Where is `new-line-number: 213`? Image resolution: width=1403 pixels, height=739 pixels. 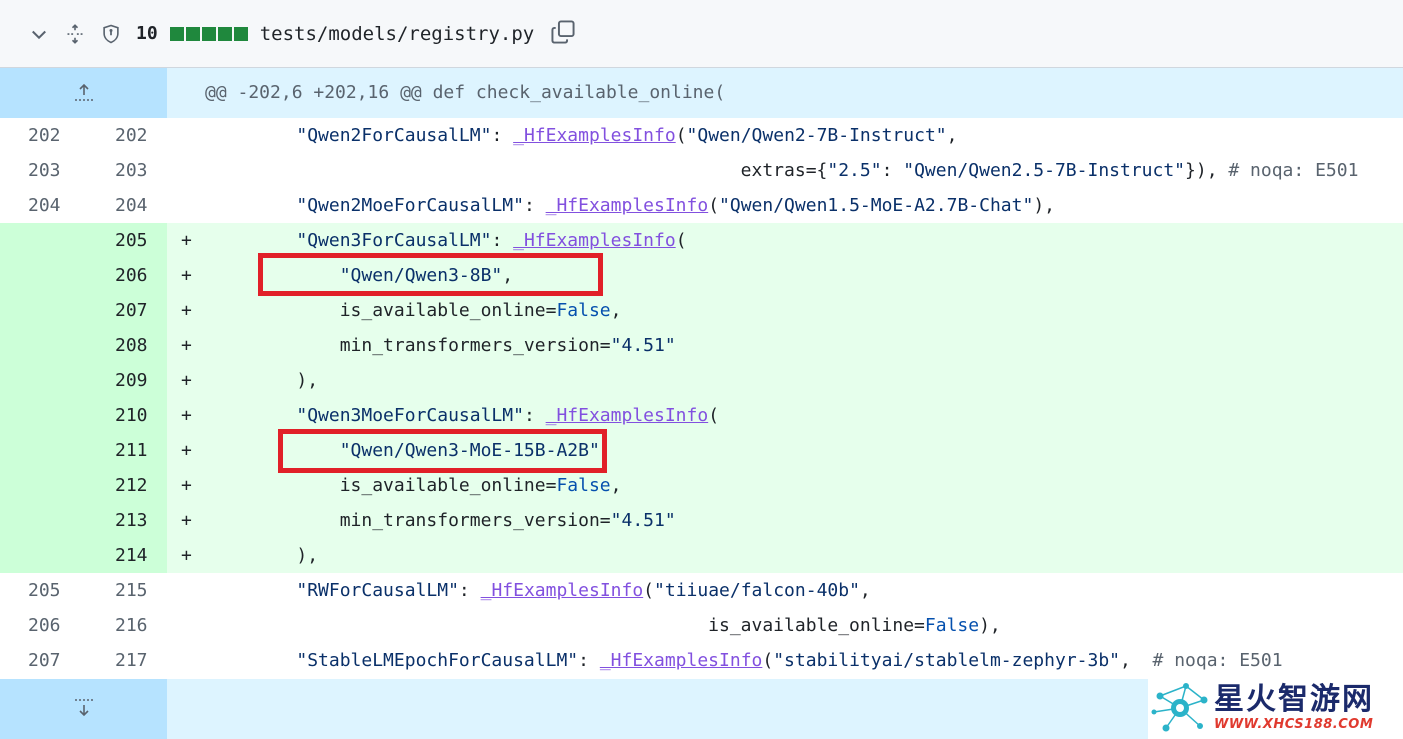
new-line-number: 213 is located at coordinates (125, 520).